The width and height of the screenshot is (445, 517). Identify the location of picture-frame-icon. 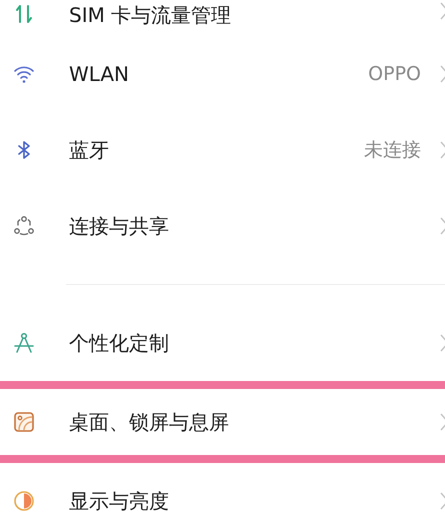
(24, 422).